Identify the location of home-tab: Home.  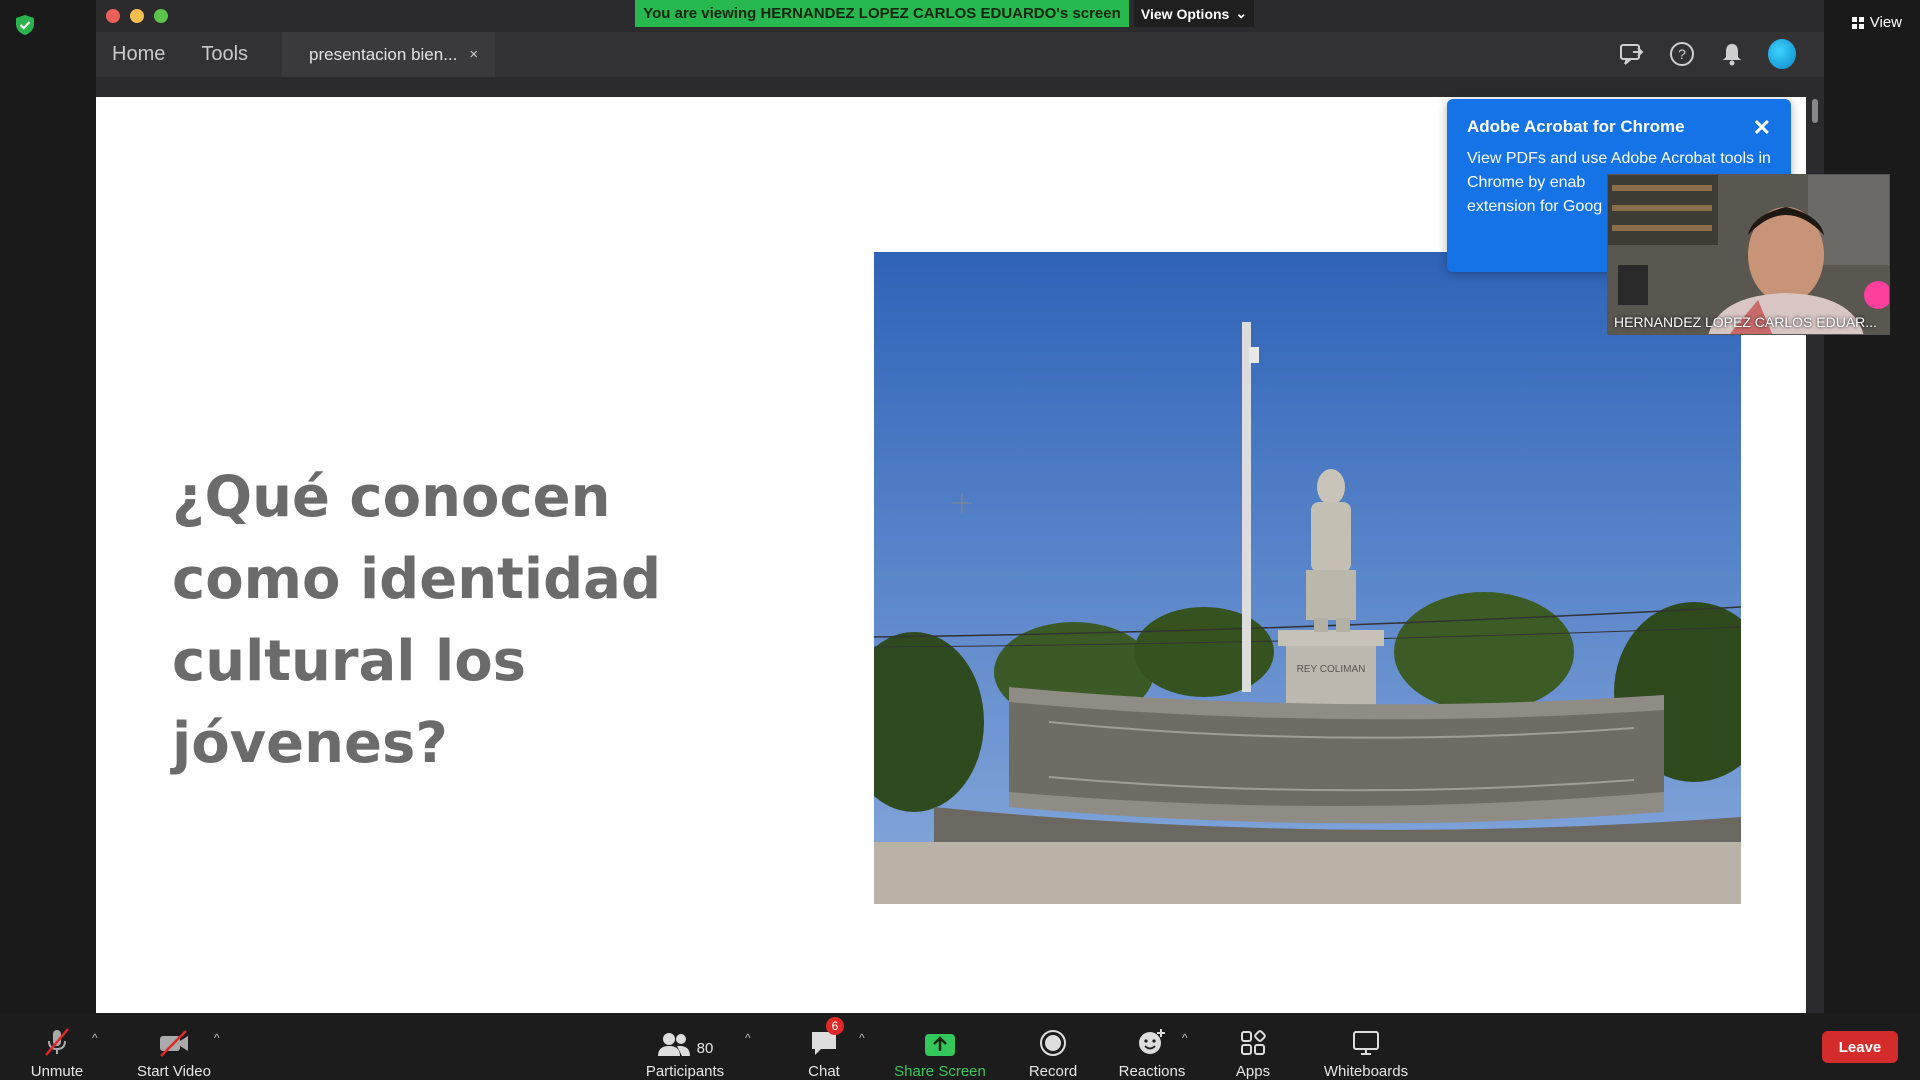
(138, 54).